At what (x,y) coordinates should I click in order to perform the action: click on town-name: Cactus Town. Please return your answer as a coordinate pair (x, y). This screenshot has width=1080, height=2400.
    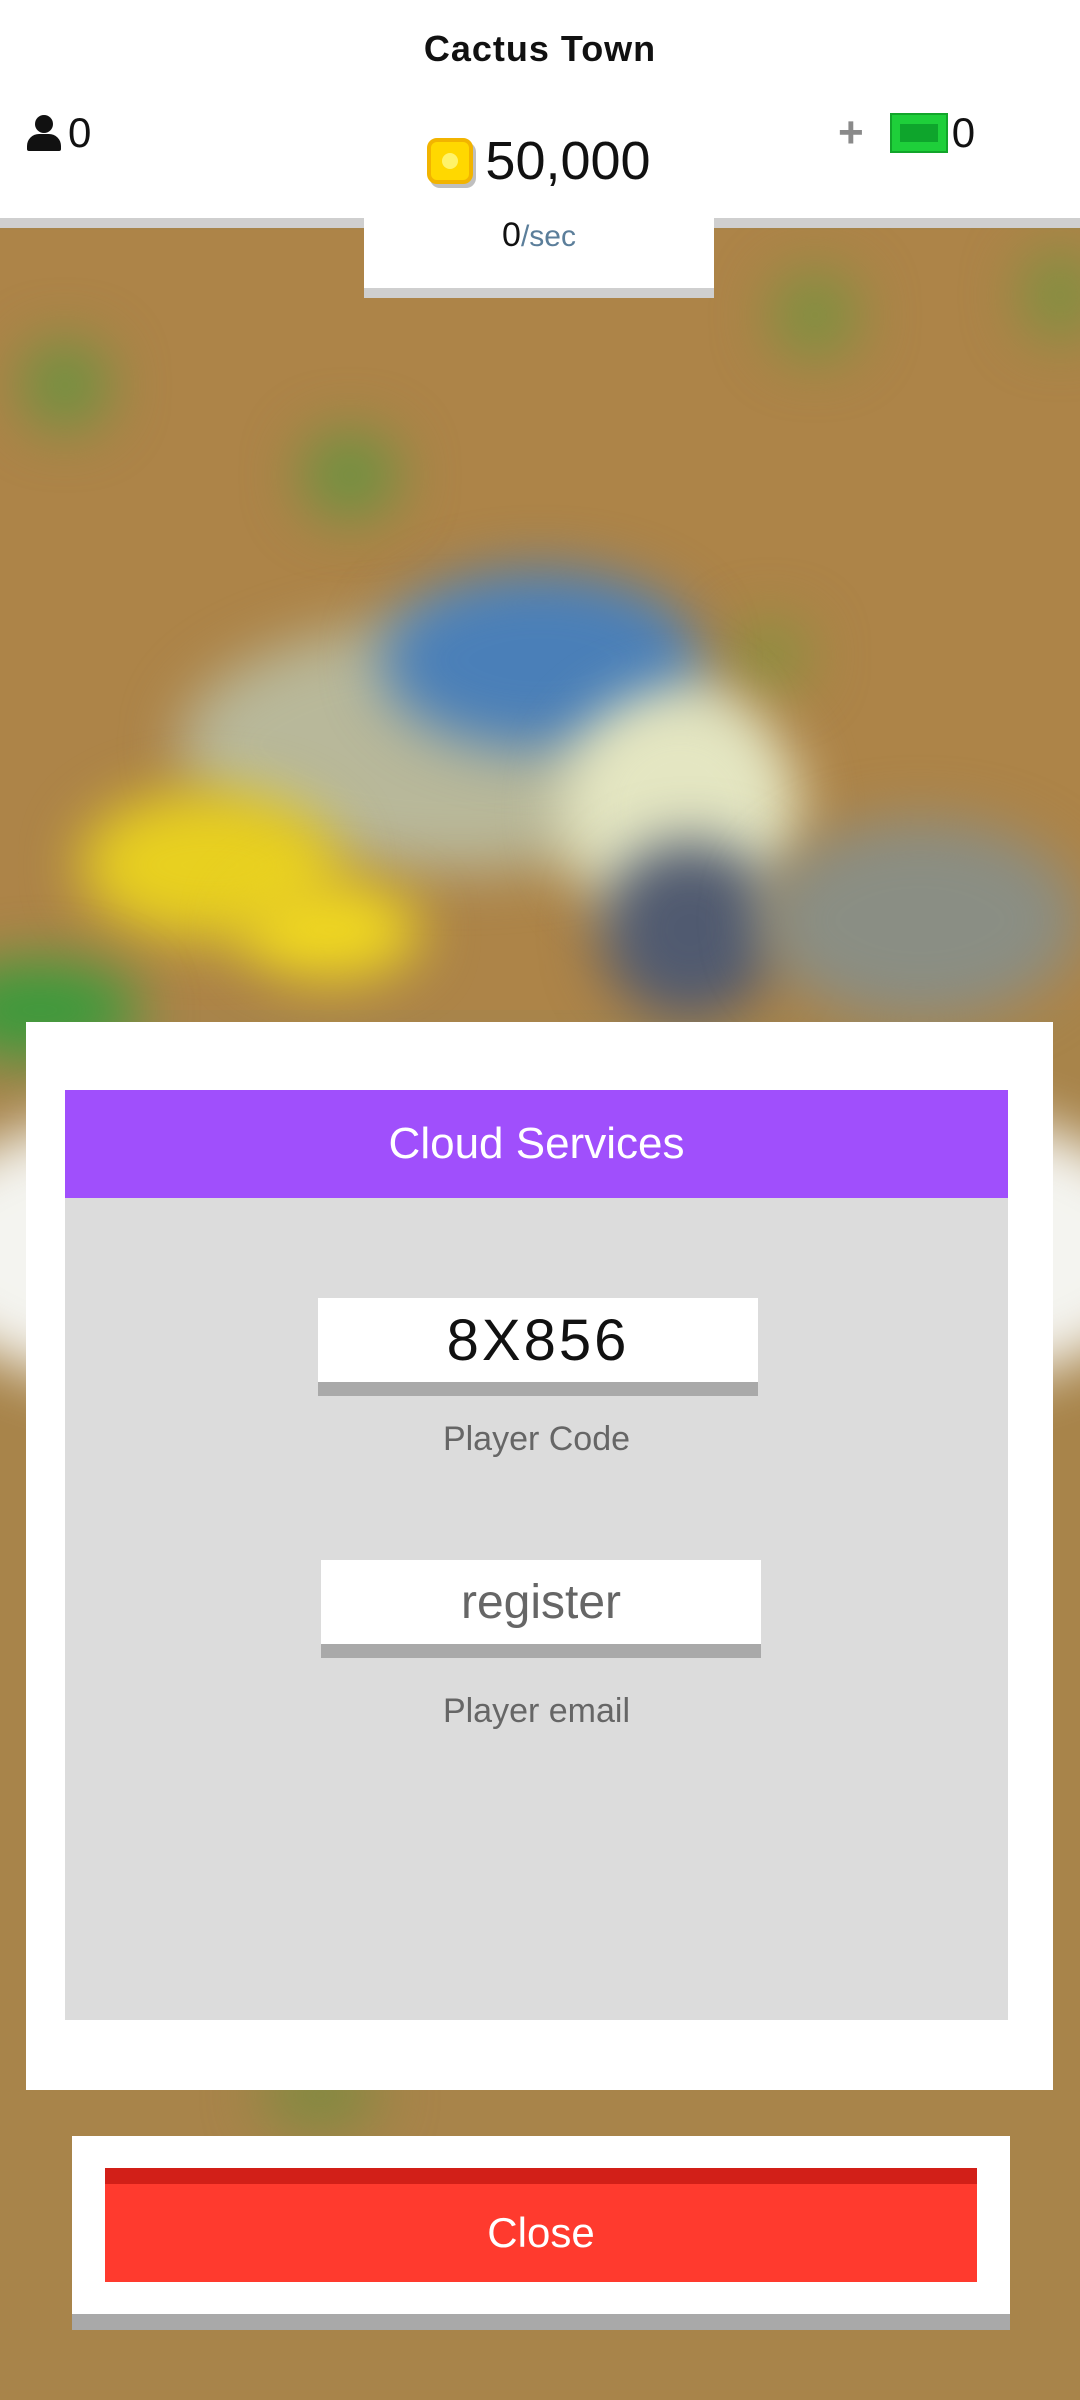
    Looking at the image, I should click on (540, 48).